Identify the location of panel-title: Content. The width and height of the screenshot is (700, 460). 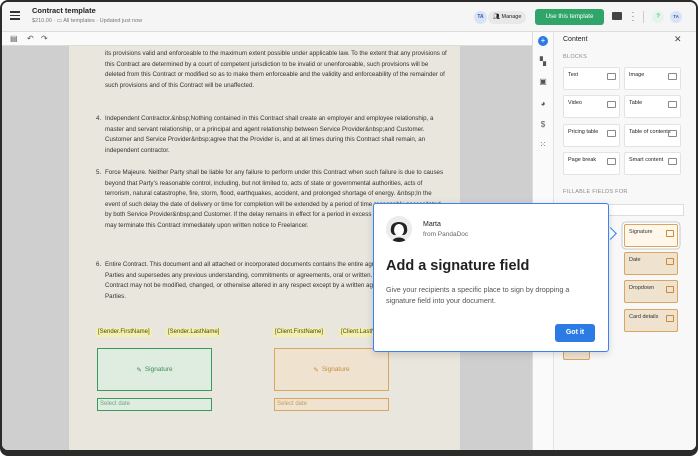
(575, 39).